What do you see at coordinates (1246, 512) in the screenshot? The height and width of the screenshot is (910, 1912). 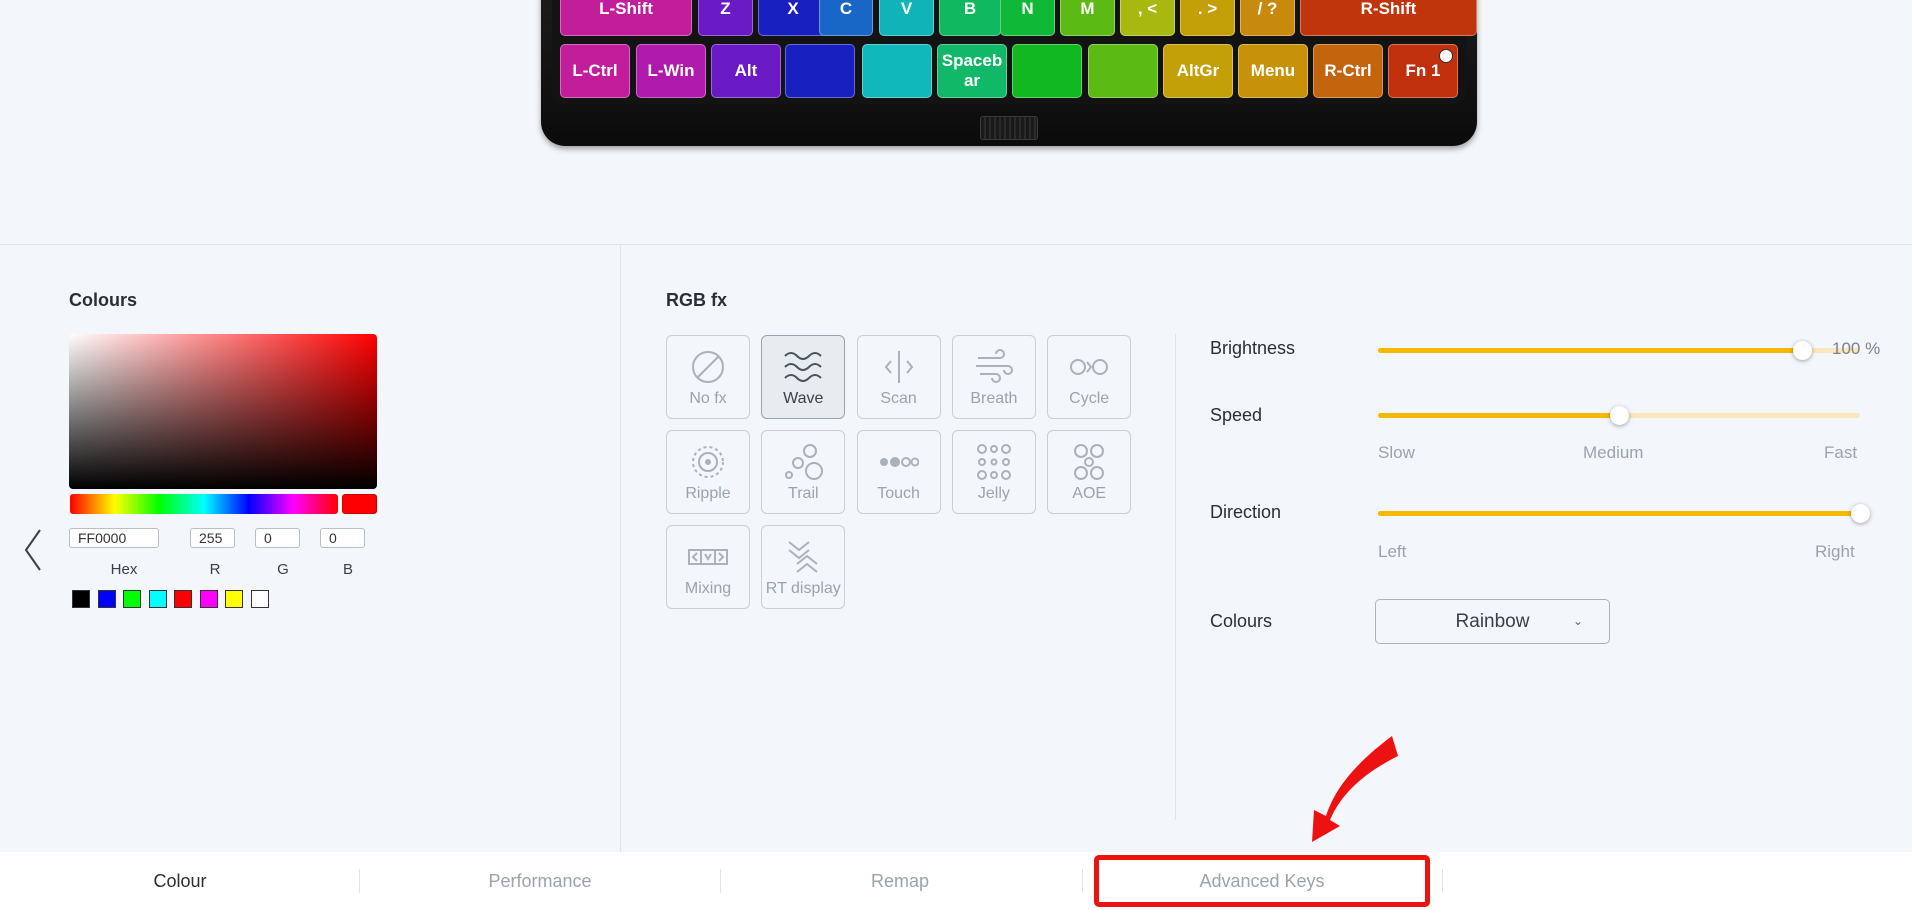 I see `direction-label: Direction` at bounding box center [1246, 512].